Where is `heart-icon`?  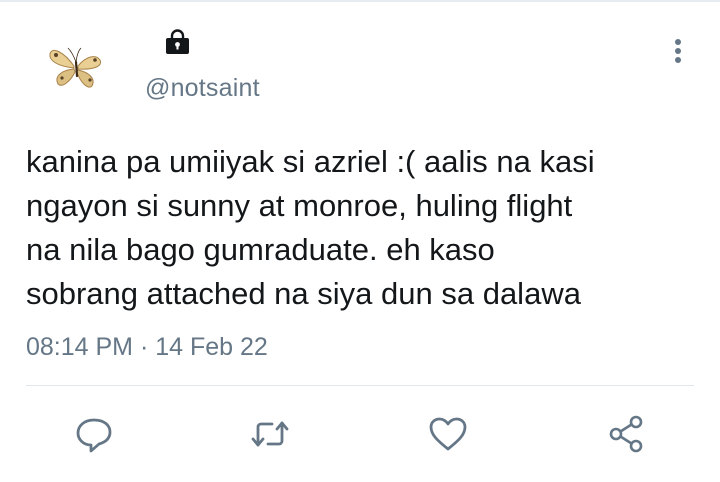
heart-icon is located at coordinates (448, 434).